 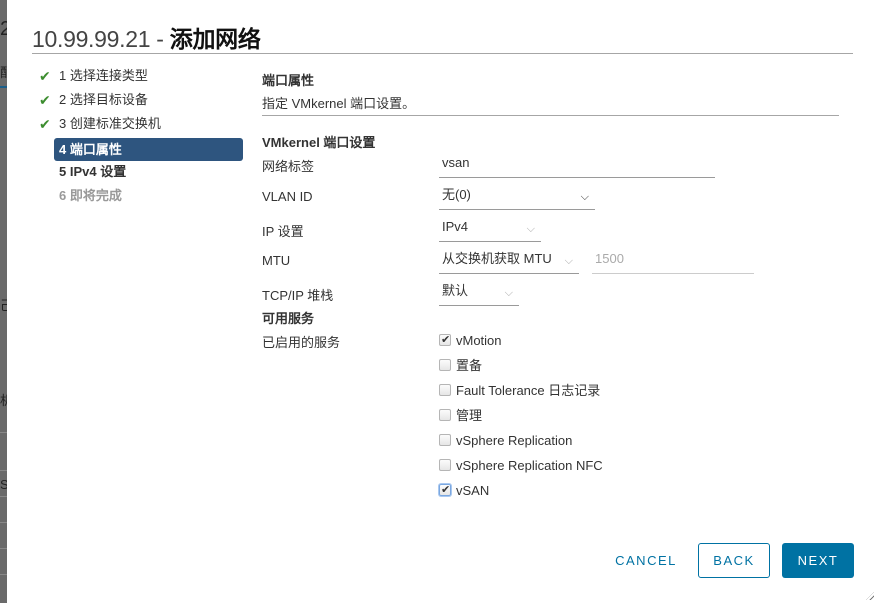 I want to click on mtu-mode-select: 从交换机获取 MTU ⌵, so click(x=509, y=262).